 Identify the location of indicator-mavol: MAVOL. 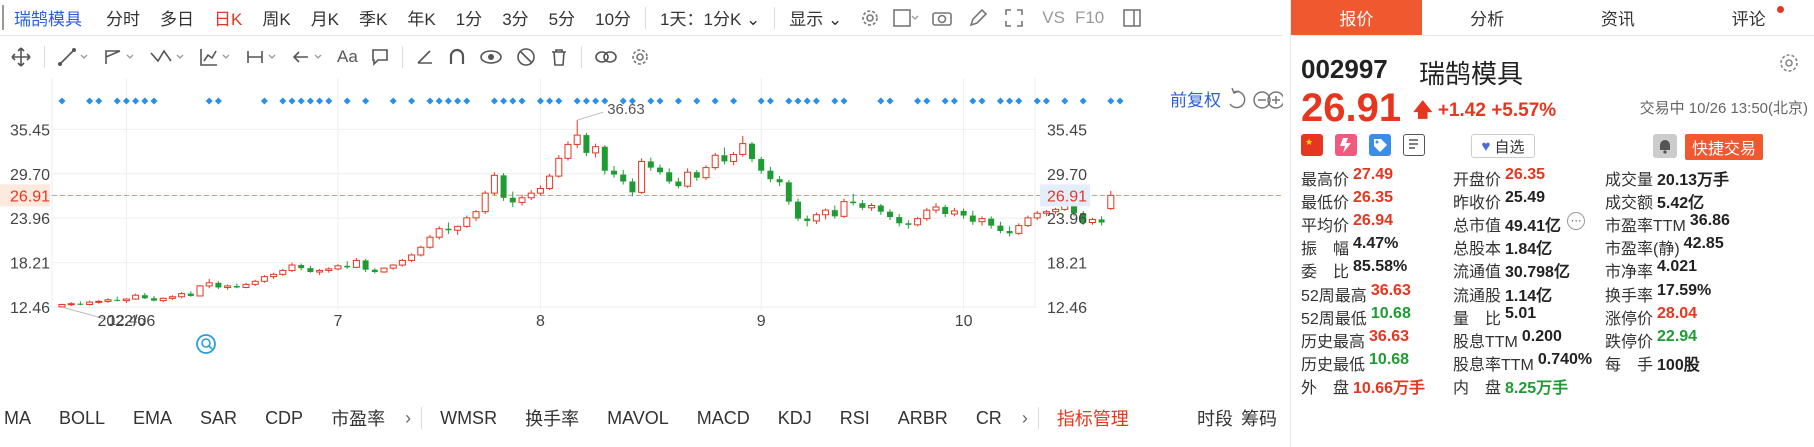
(638, 418).